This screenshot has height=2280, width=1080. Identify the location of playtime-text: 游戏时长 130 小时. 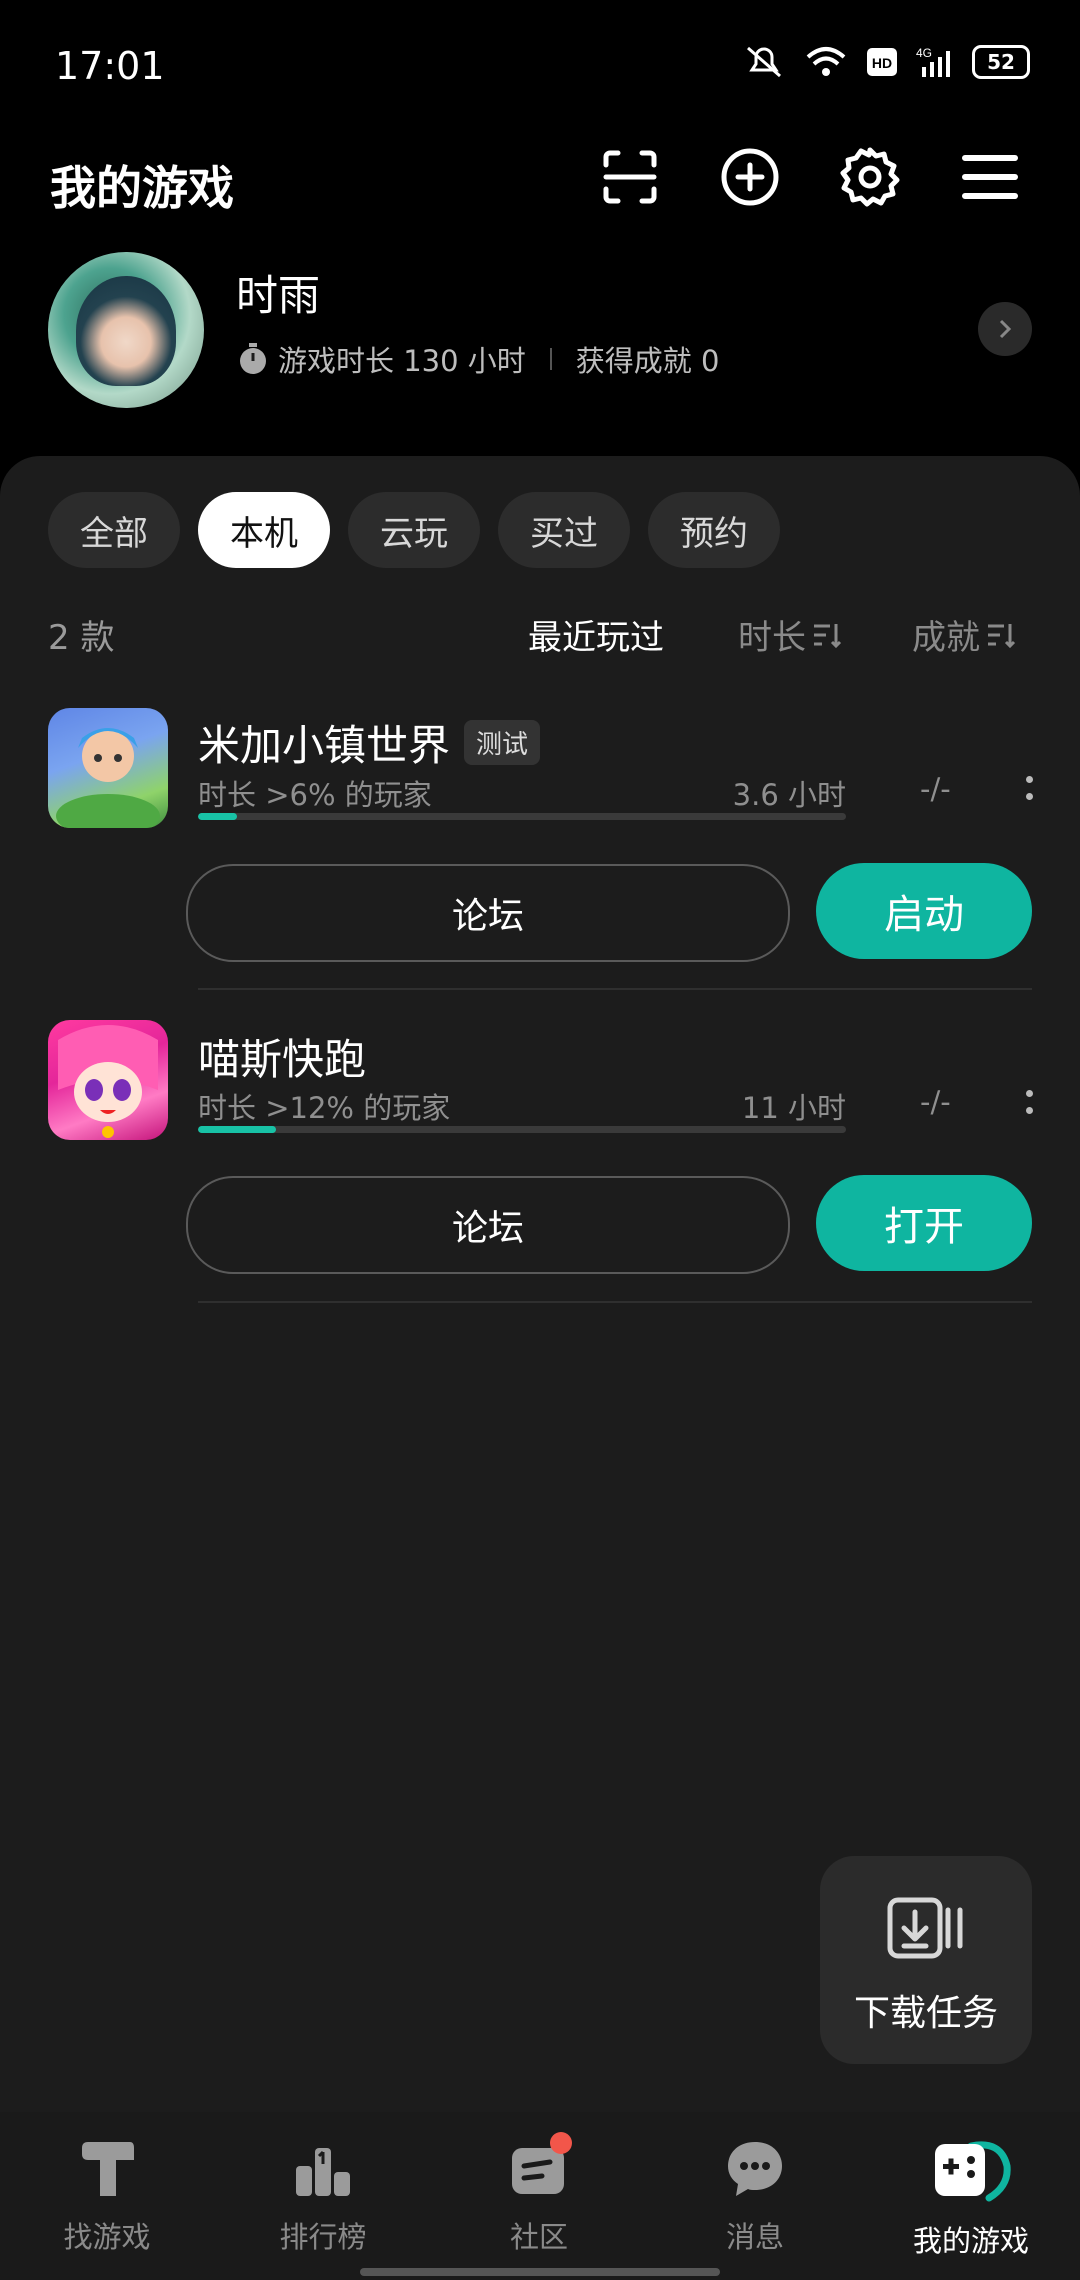
(402, 361).